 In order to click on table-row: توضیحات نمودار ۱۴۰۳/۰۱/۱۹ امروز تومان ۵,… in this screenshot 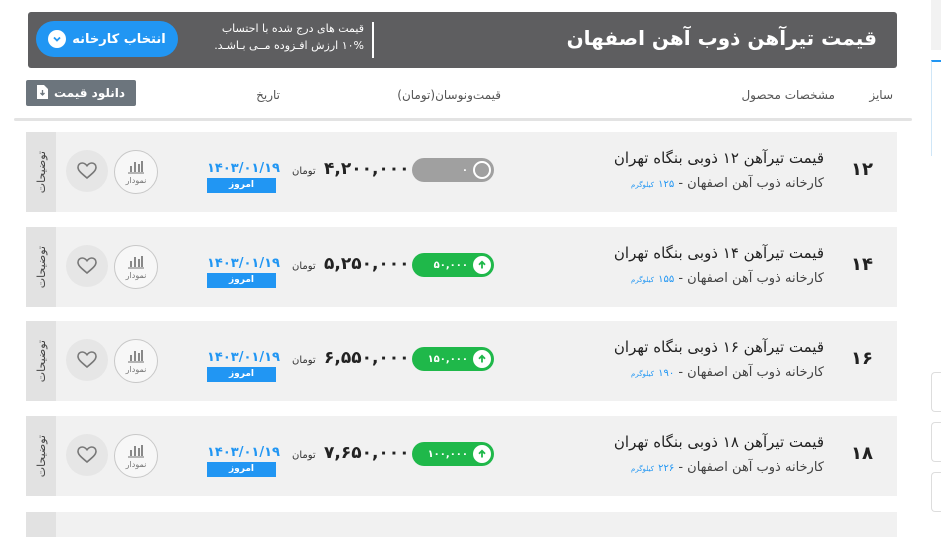, I will do `click(461, 267)`.